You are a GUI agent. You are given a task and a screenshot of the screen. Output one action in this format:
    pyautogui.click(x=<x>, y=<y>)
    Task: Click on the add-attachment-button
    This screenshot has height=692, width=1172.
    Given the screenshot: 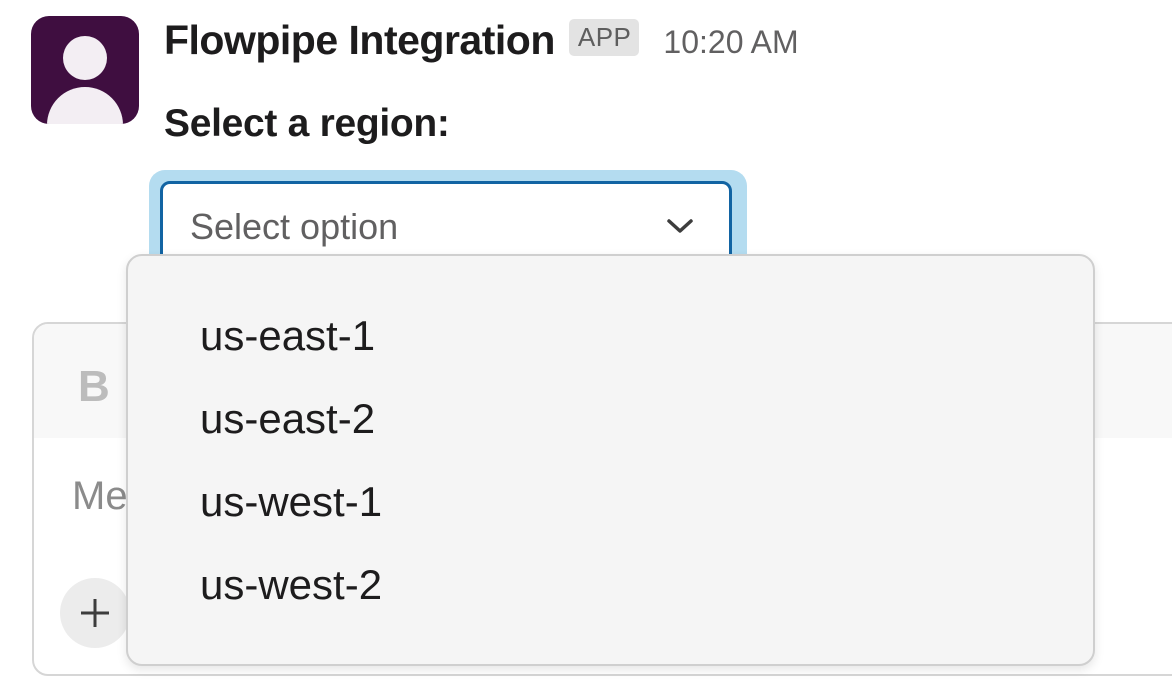 What is the action you would take?
    pyautogui.click(x=95, y=613)
    